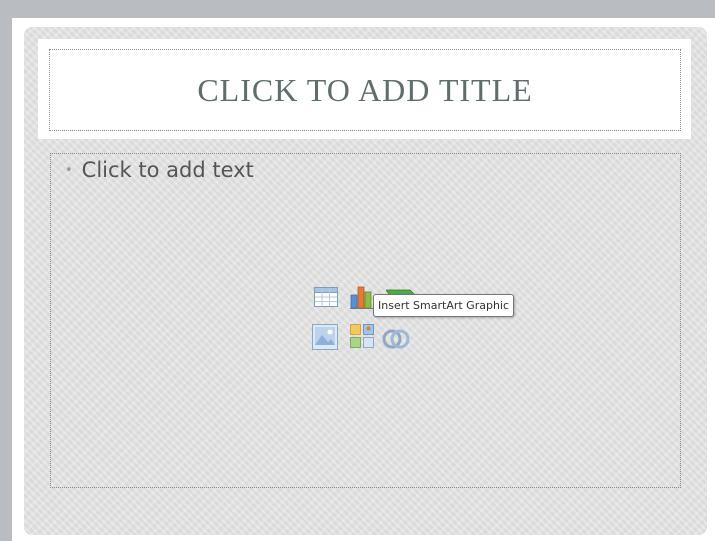 This screenshot has width=715, height=541. What do you see at coordinates (6, 270) in the screenshot?
I see `window-left-edge` at bounding box center [6, 270].